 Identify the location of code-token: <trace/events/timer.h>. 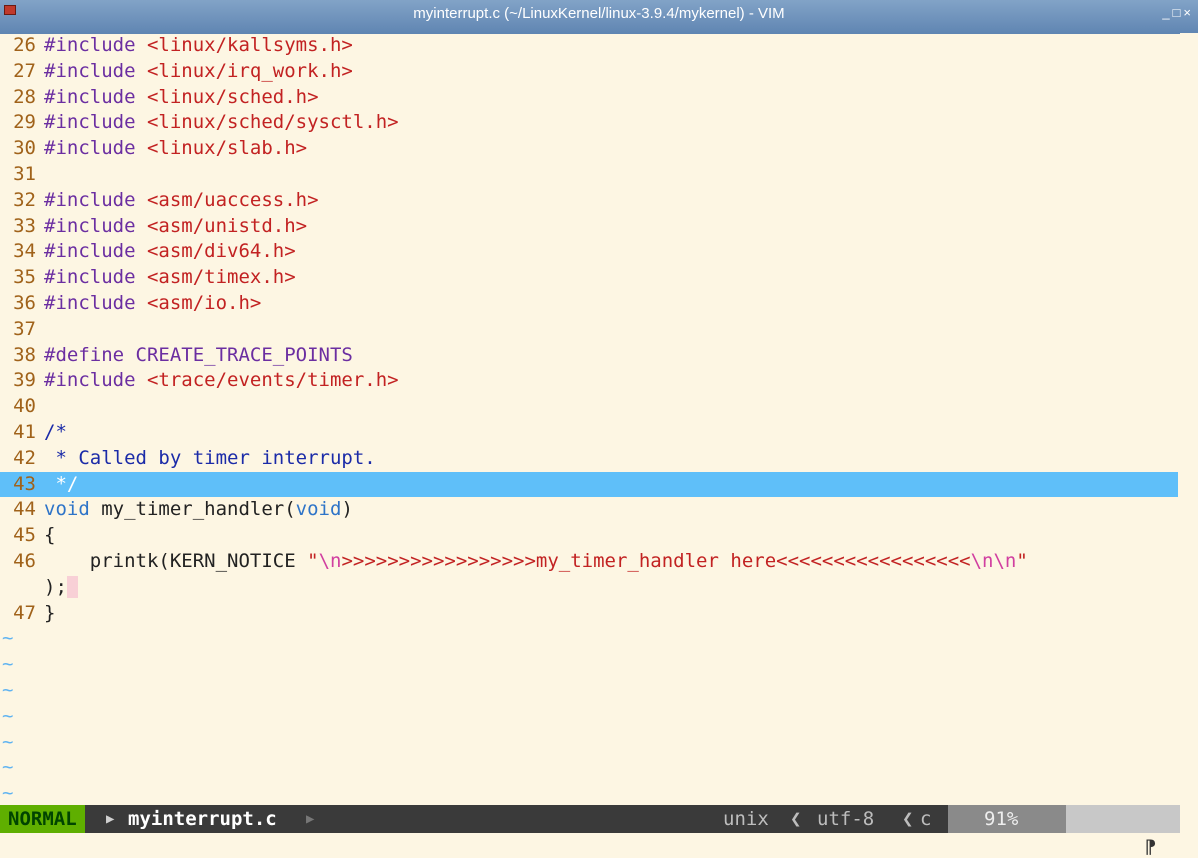
(272, 380).